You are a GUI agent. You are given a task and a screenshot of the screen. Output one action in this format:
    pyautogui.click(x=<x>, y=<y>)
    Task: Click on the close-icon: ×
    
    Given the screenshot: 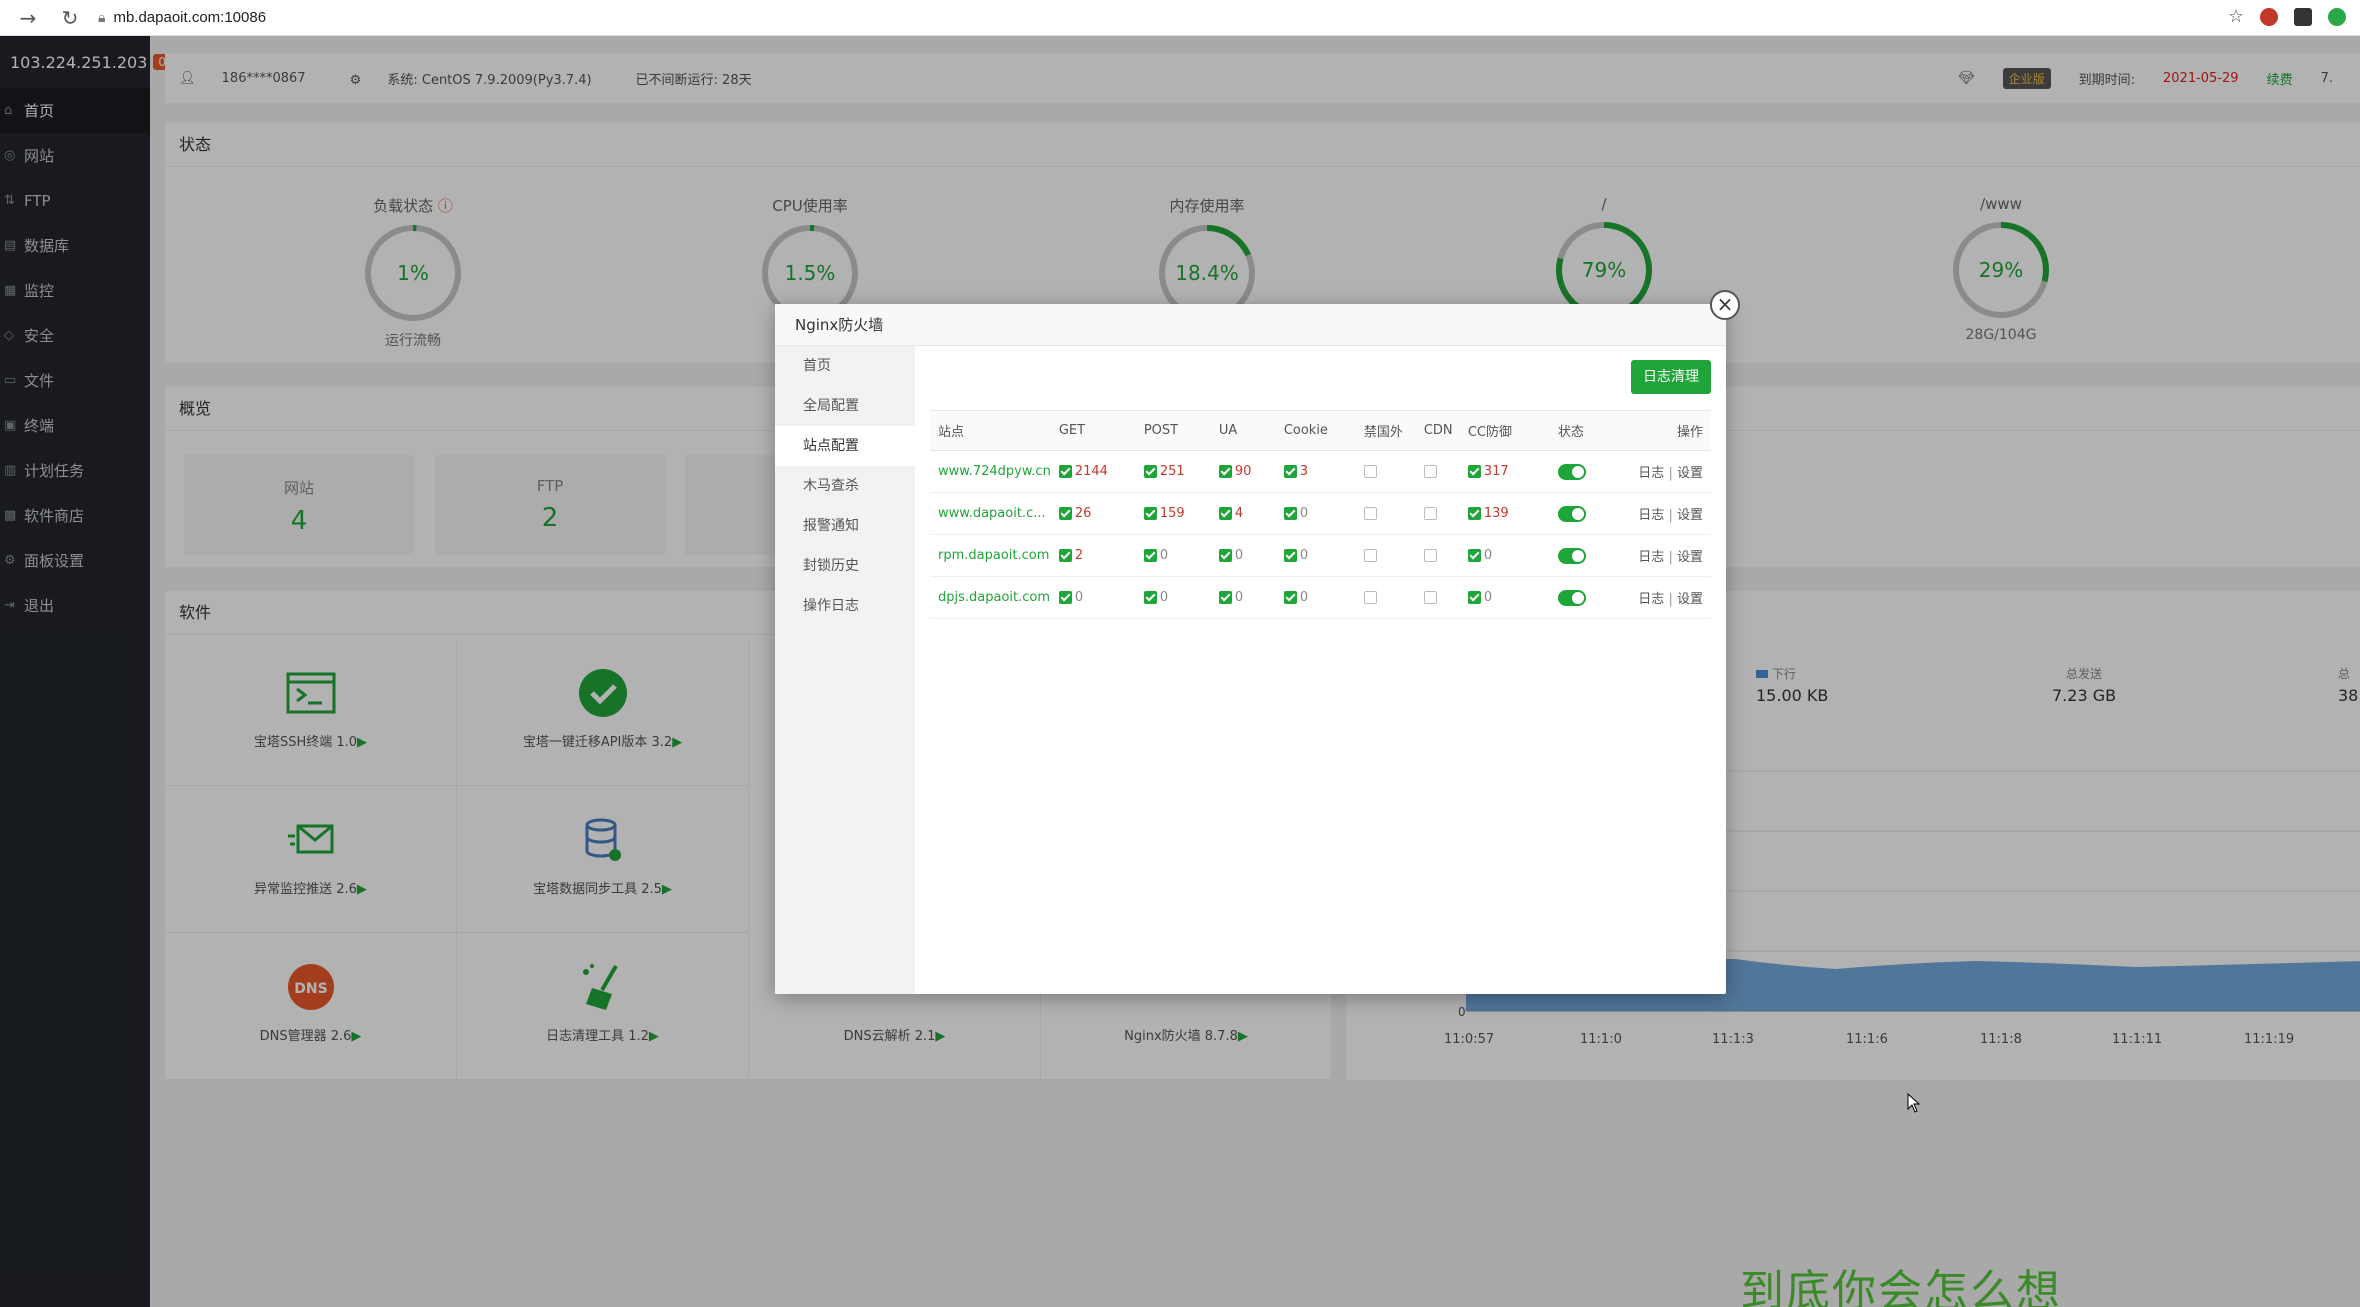 What is the action you would take?
    pyautogui.click(x=1725, y=305)
    